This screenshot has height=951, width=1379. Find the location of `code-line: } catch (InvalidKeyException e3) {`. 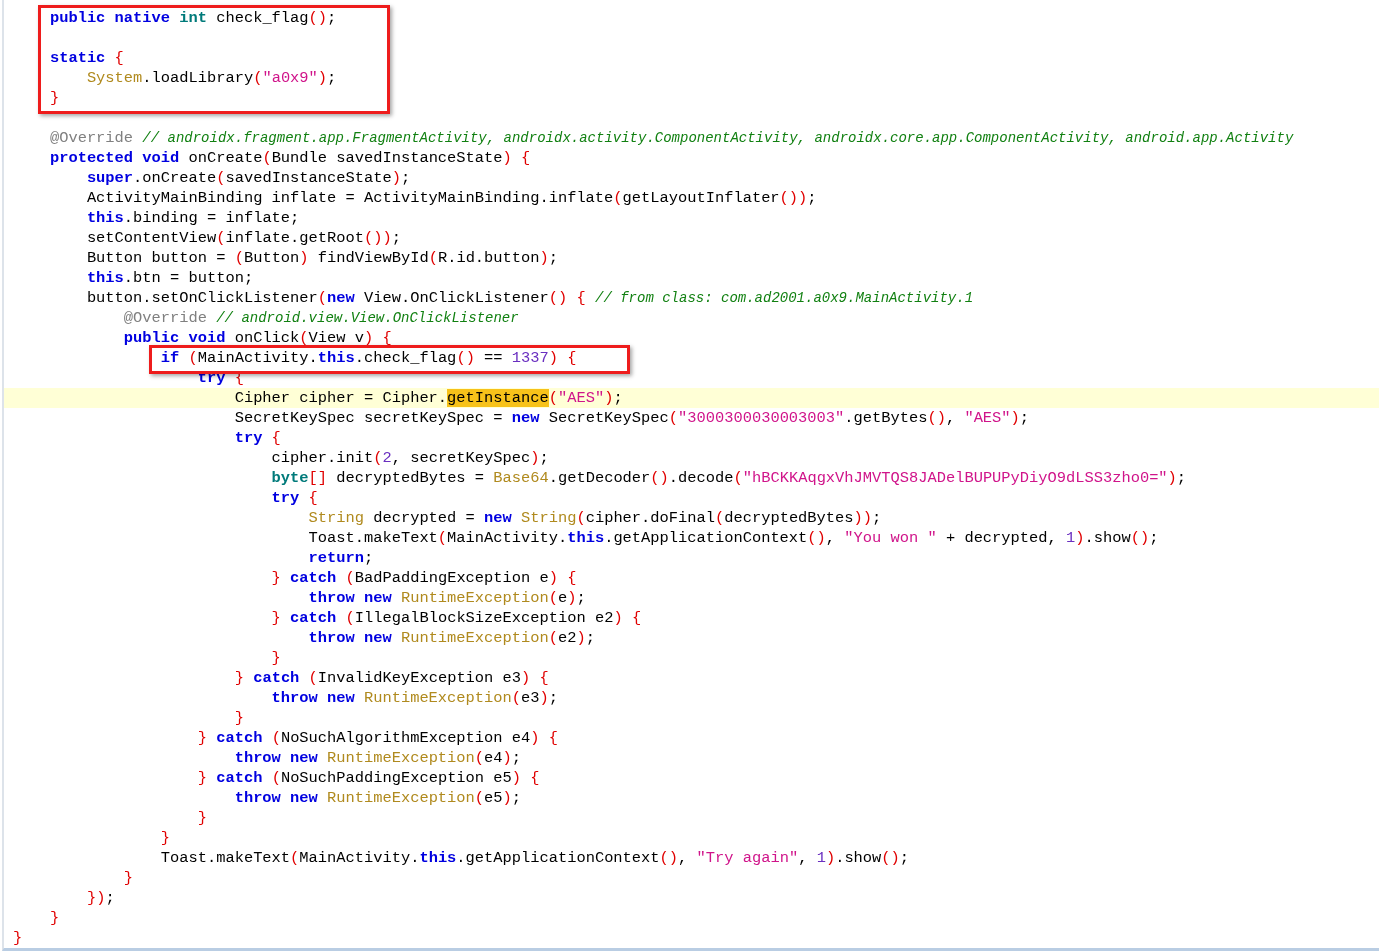

code-line: } catch (InvalidKeyException e3) { is located at coordinates (391, 678).